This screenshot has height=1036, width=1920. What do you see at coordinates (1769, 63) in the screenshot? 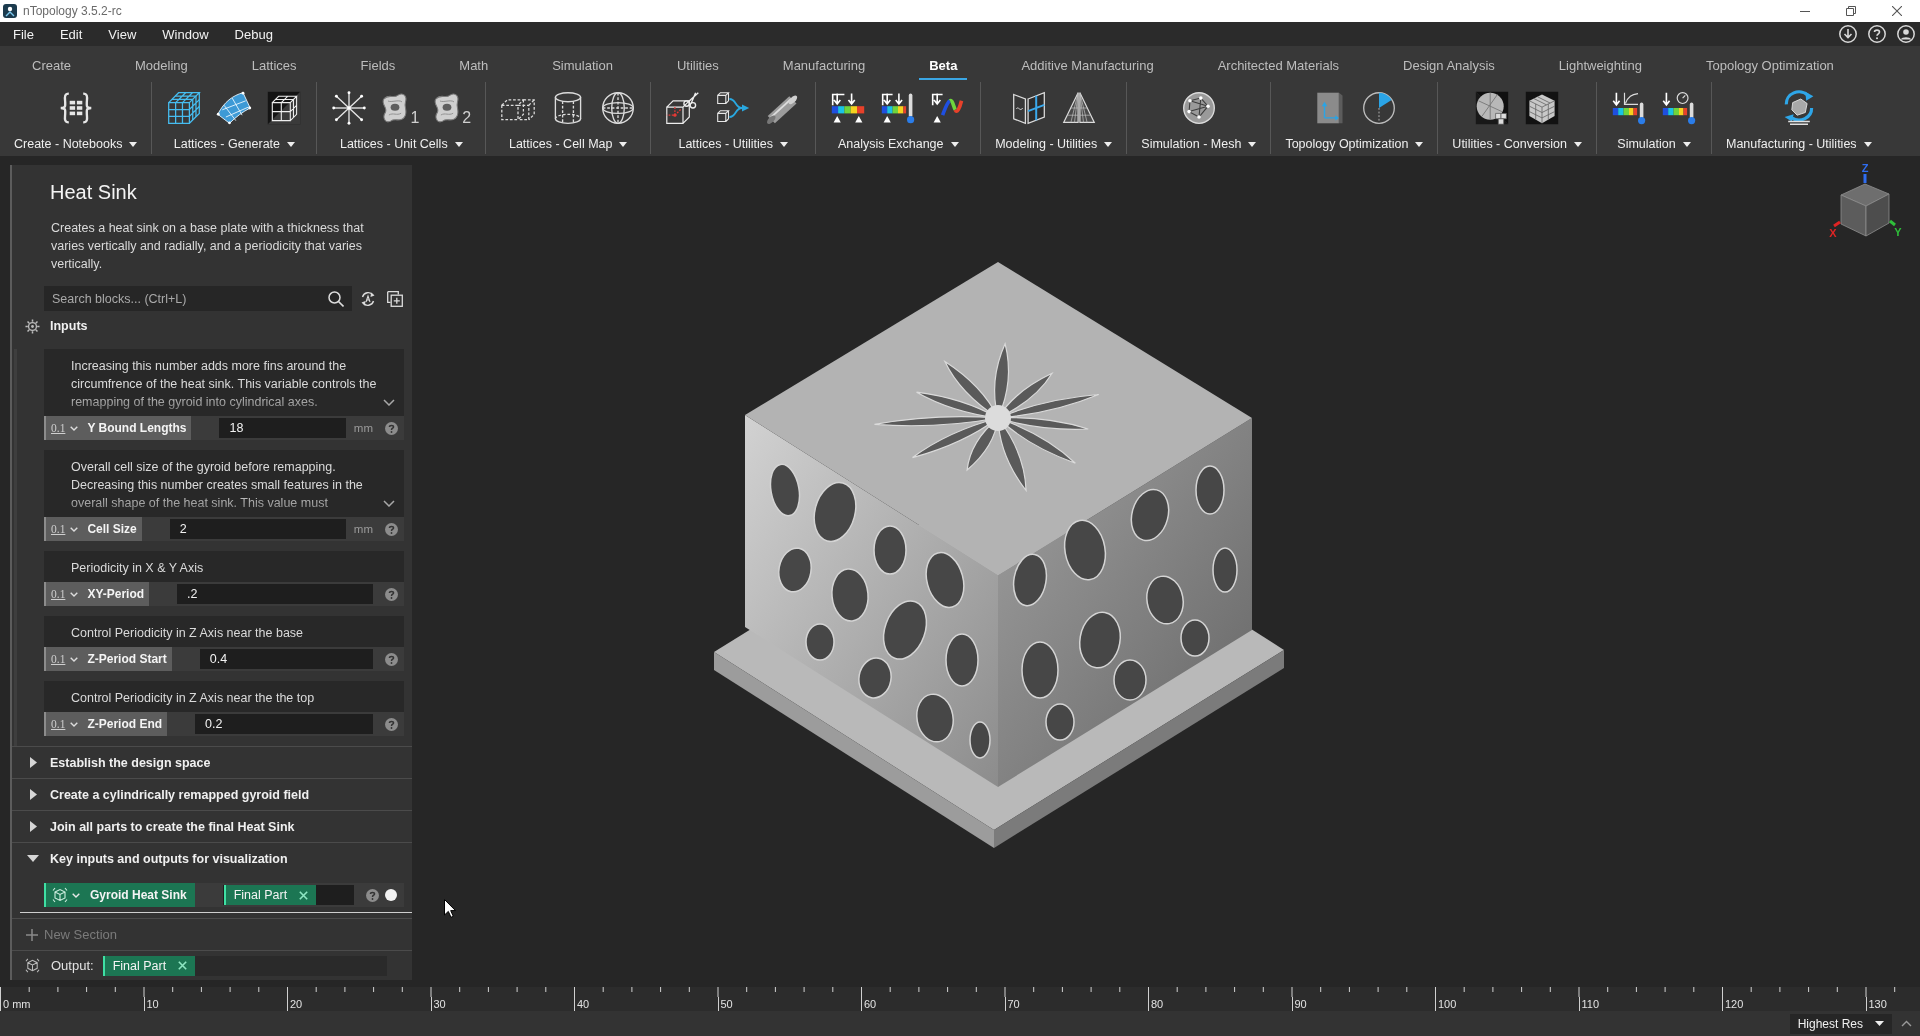
I see `ribbon-tab: Topology Optimization` at bounding box center [1769, 63].